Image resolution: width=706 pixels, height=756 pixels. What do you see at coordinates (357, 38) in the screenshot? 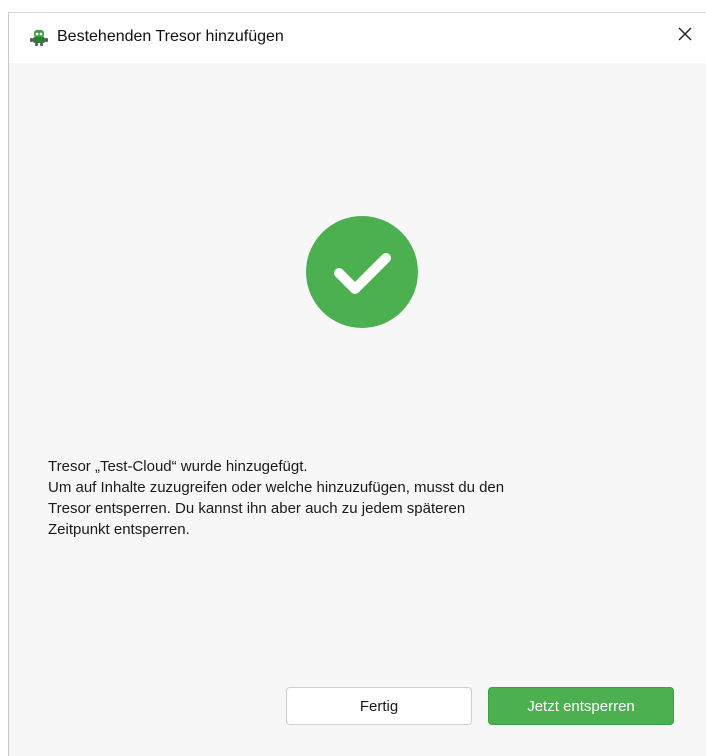
I see `title-bar: Bestehenden Tresor hinzufügen` at bounding box center [357, 38].